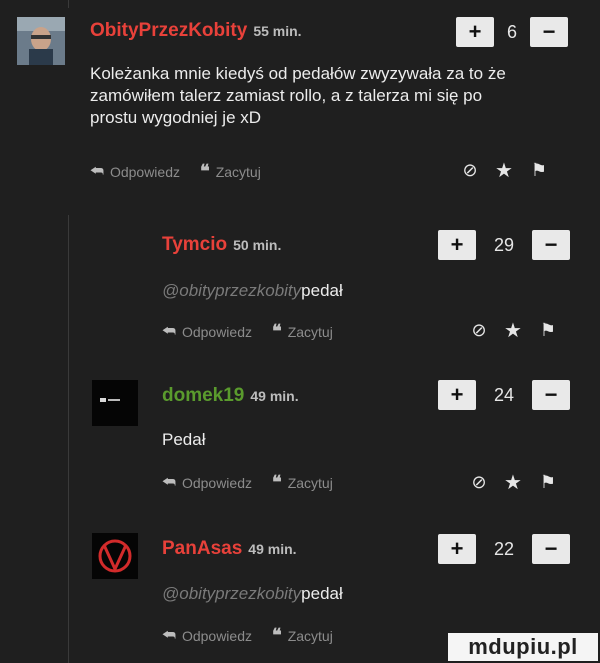 The image size is (600, 663). I want to click on vote-count: 24, so click(504, 394).